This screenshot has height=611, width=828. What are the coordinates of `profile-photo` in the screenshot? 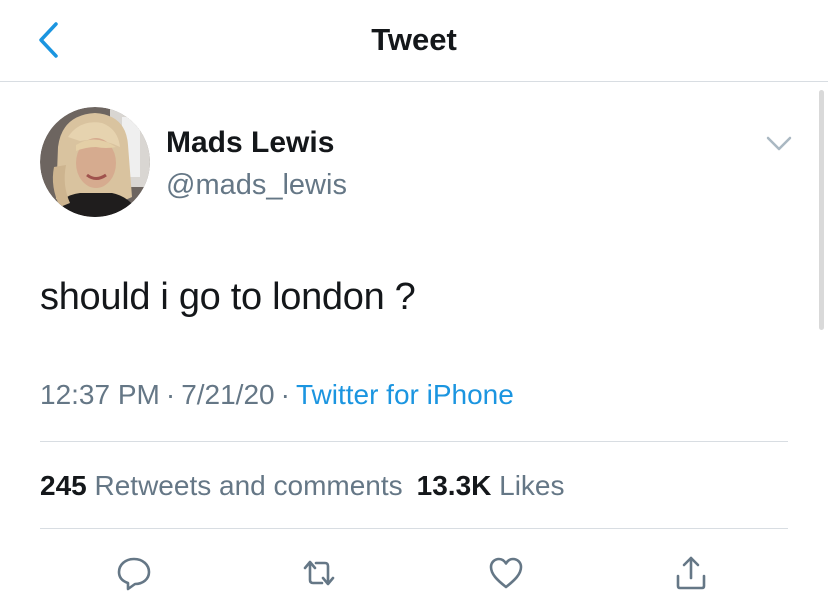 It's located at (95, 162).